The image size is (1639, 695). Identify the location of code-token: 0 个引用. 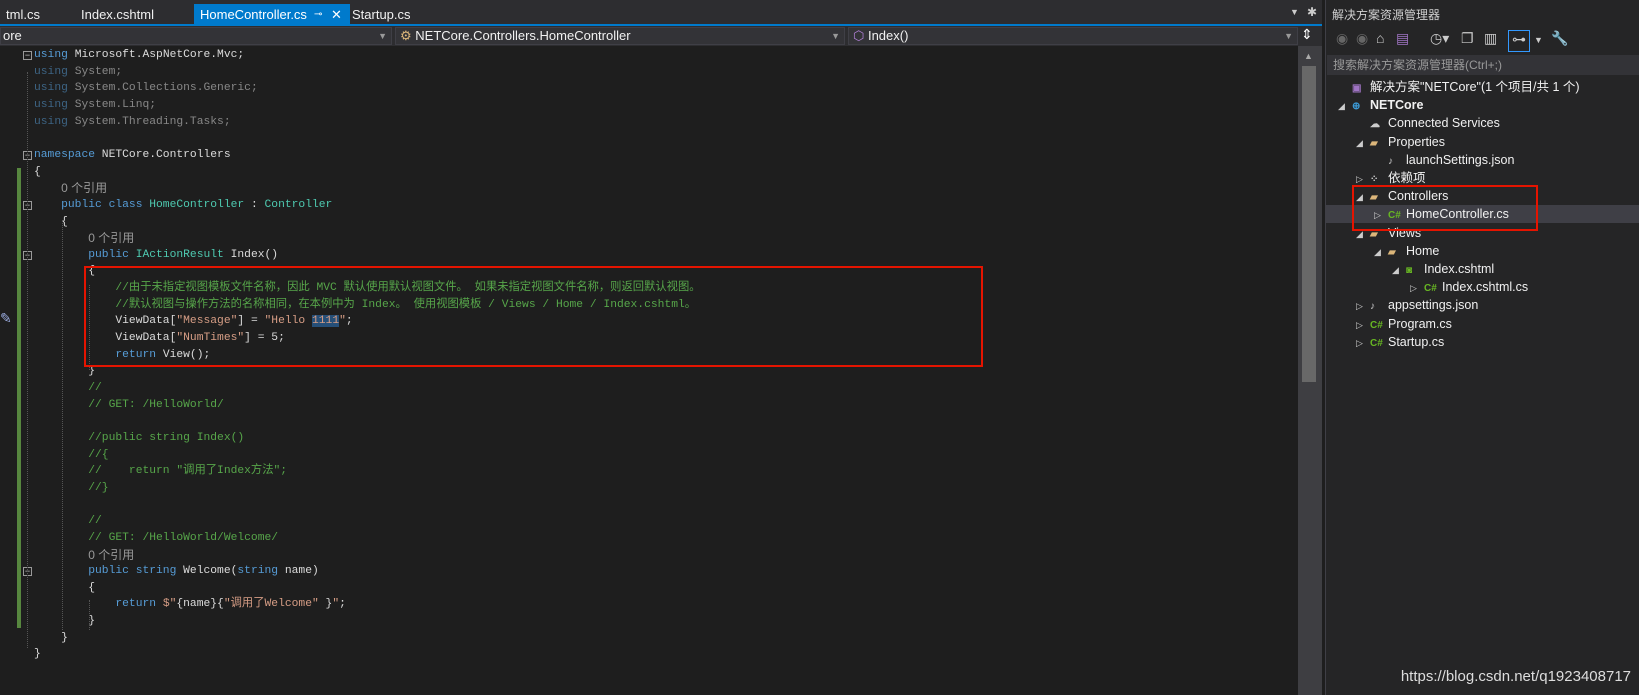
(111, 554).